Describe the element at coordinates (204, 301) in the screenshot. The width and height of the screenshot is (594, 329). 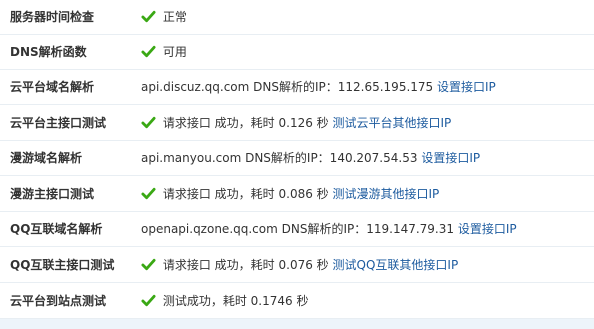
I see `success-text: 测试成功，耗时` at that location.